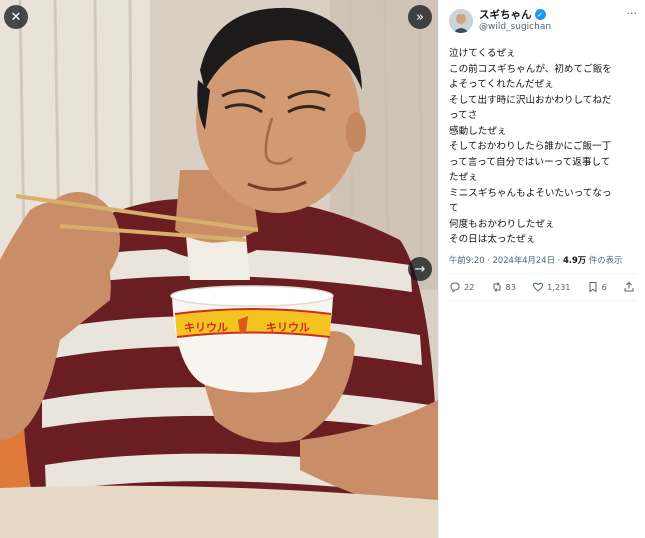 The height and width of the screenshot is (538, 645). Describe the element at coordinates (454, 208) in the screenshot. I see `tweet-line: て` at that location.